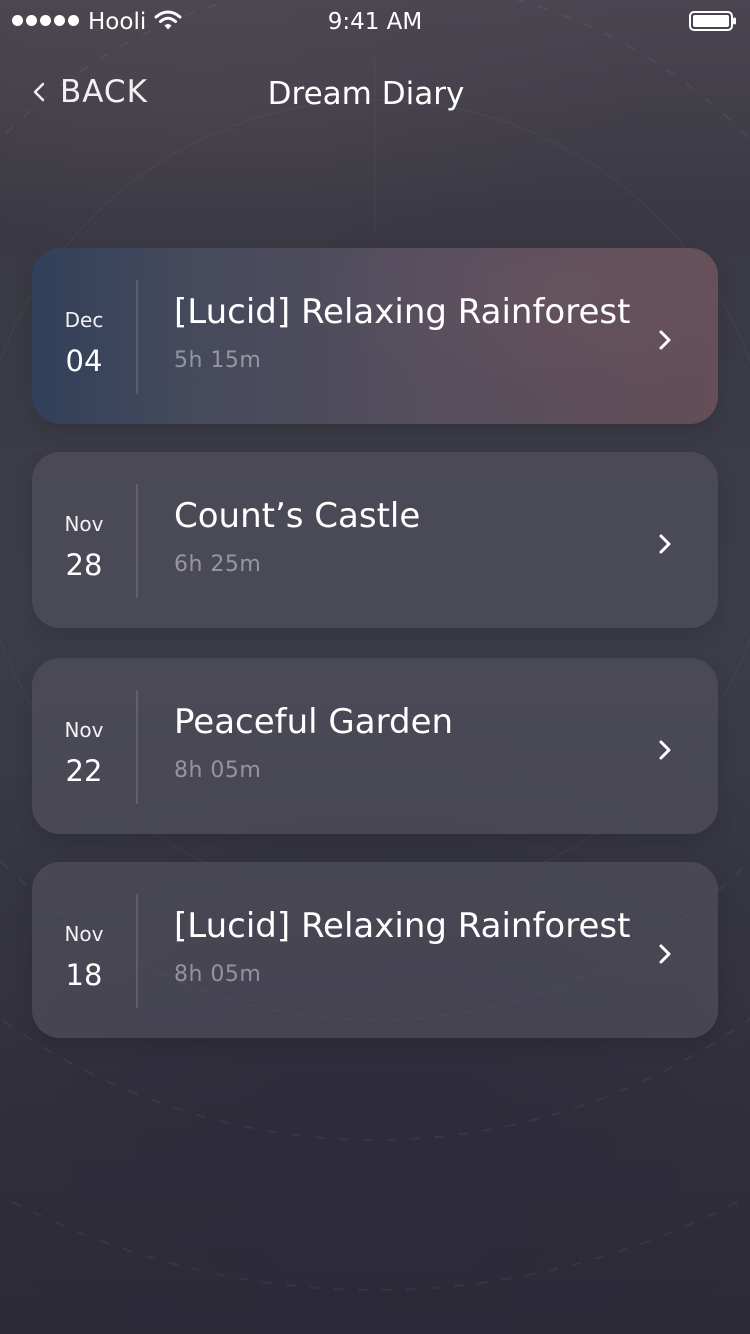 The width and height of the screenshot is (750, 1334). What do you see at coordinates (366, 94) in the screenshot?
I see `page-title: Dream Diary` at bounding box center [366, 94].